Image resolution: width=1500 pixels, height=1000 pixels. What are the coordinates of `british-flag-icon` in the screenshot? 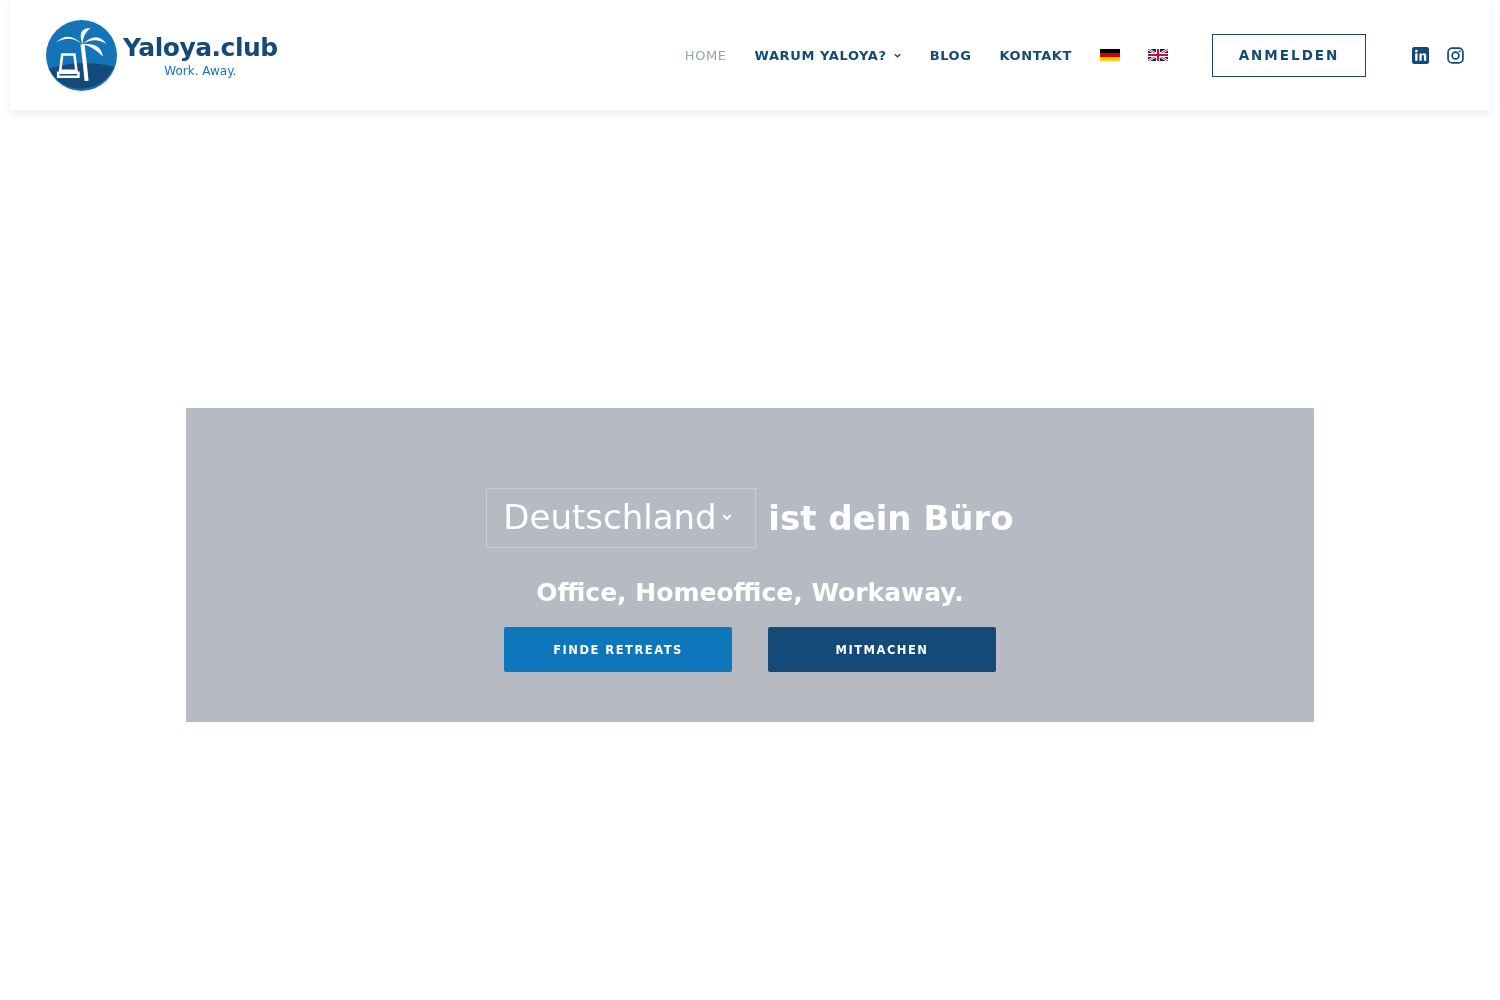 It's located at (1158, 55).